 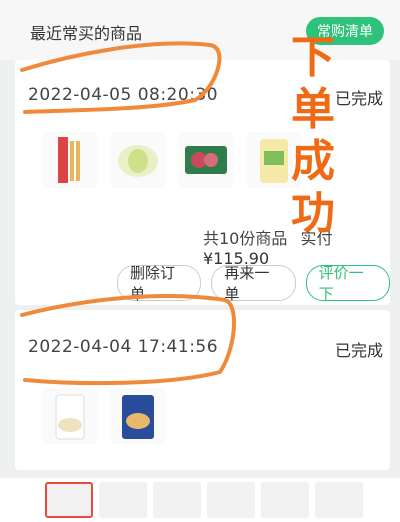 What do you see at coordinates (70, 160) in the screenshot?
I see `spaghetti-icon` at bounding box center [70, 160].